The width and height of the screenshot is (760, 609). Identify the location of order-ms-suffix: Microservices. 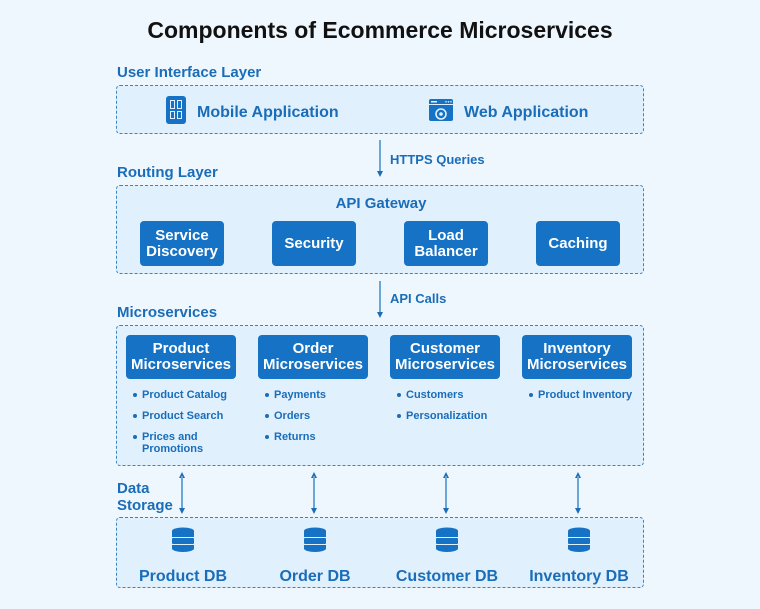
(313, 364).